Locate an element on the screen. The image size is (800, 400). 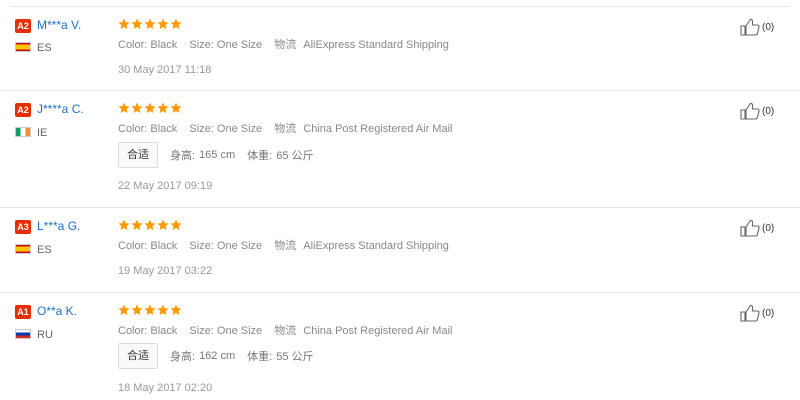
reviewer-country: RU is located at coordinates (45, 335).